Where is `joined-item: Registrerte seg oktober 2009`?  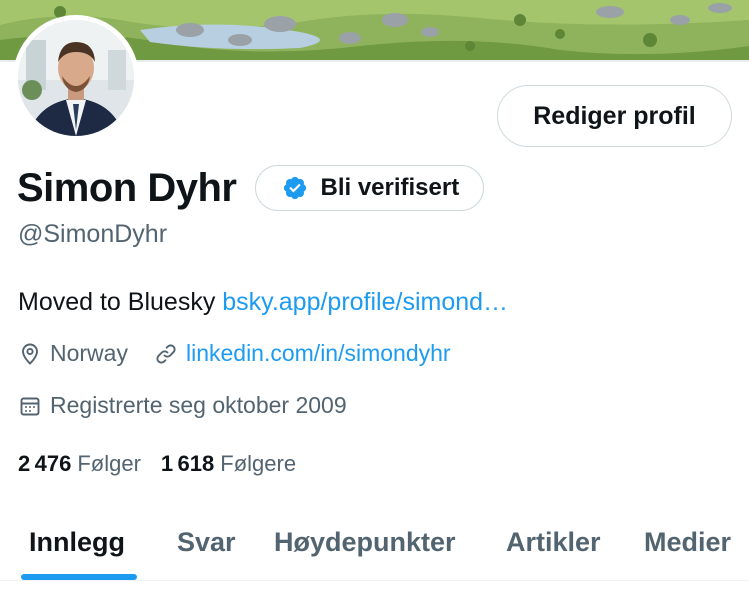 joined-item: Registrerte seg oktober 2009 is located at coordinates (182, 405).